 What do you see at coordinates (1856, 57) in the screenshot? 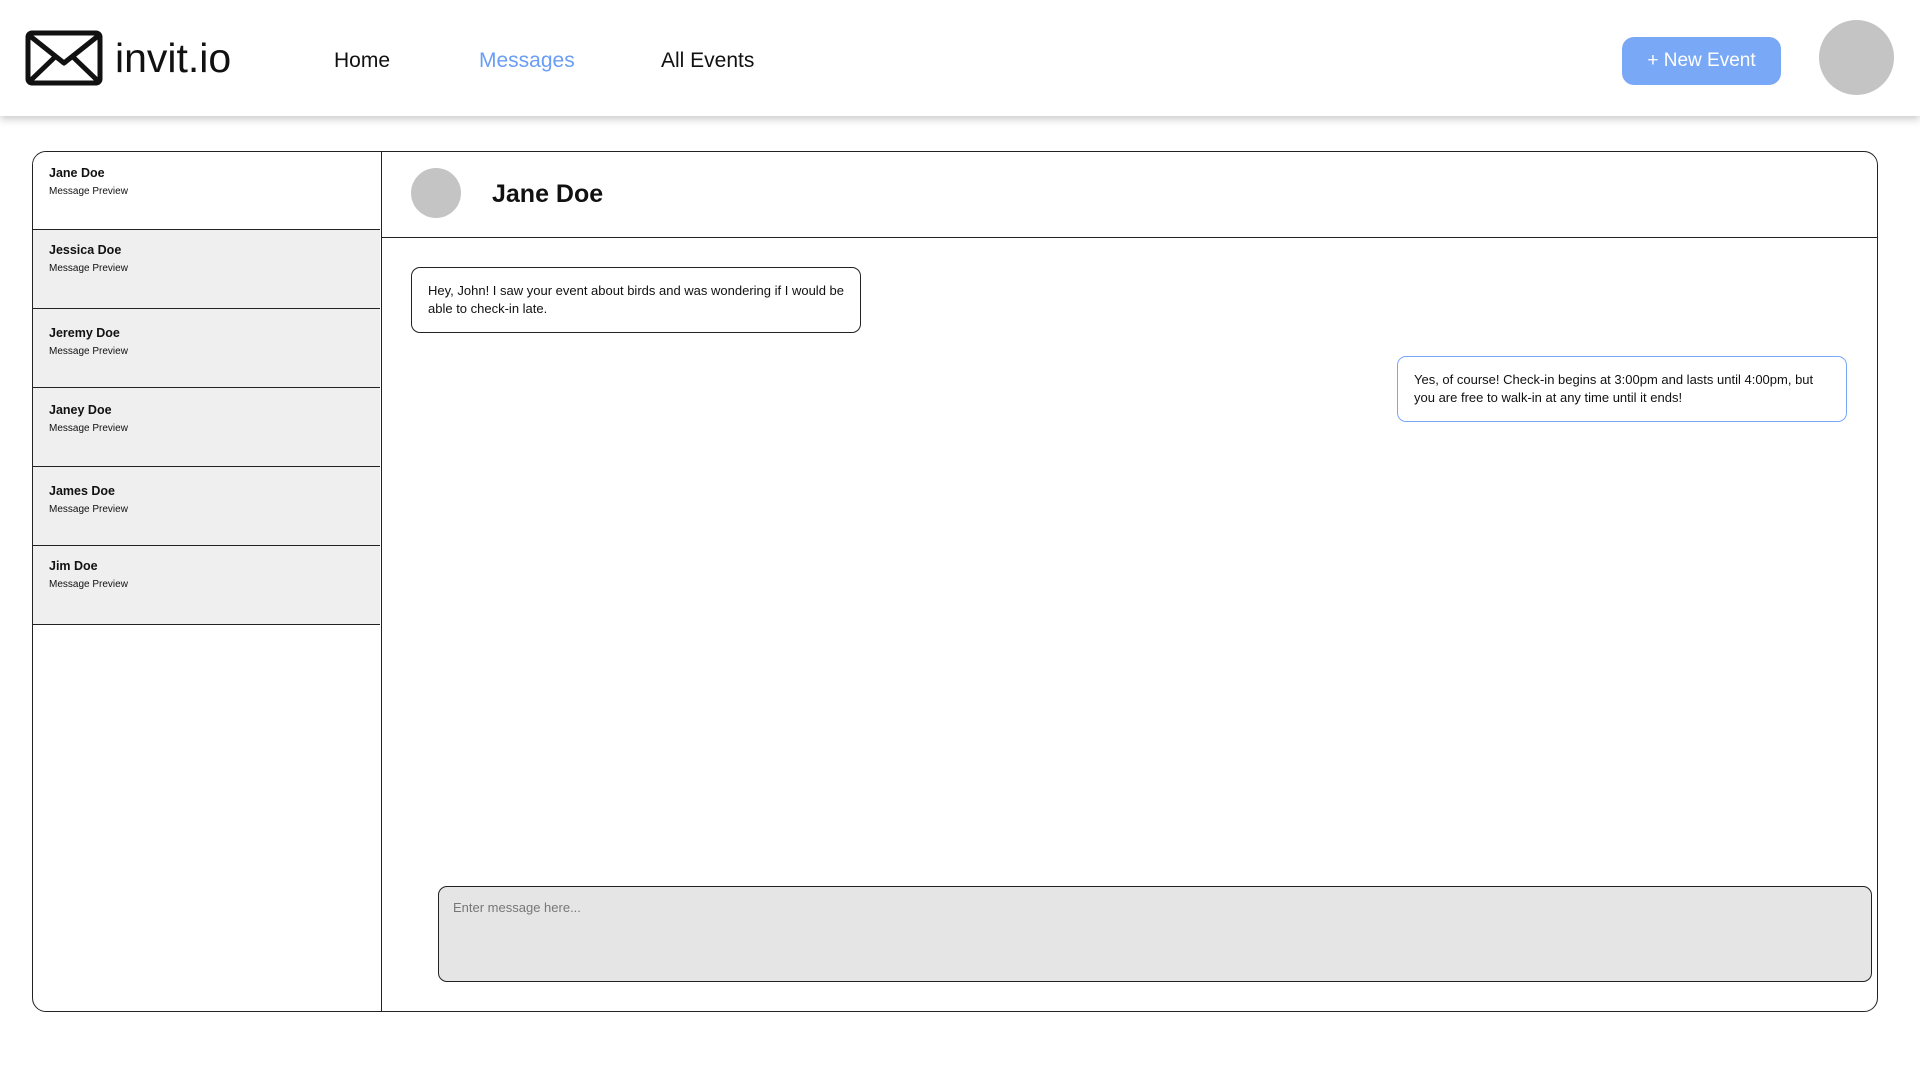
I see `profile-avatar` at bounding box center [1856, 57].